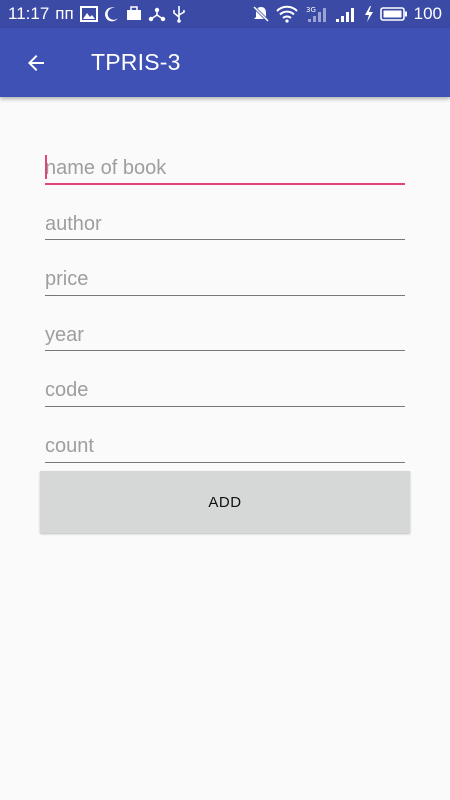 The image size is (450, 800). I want to click on price-input, so click(225, 279).